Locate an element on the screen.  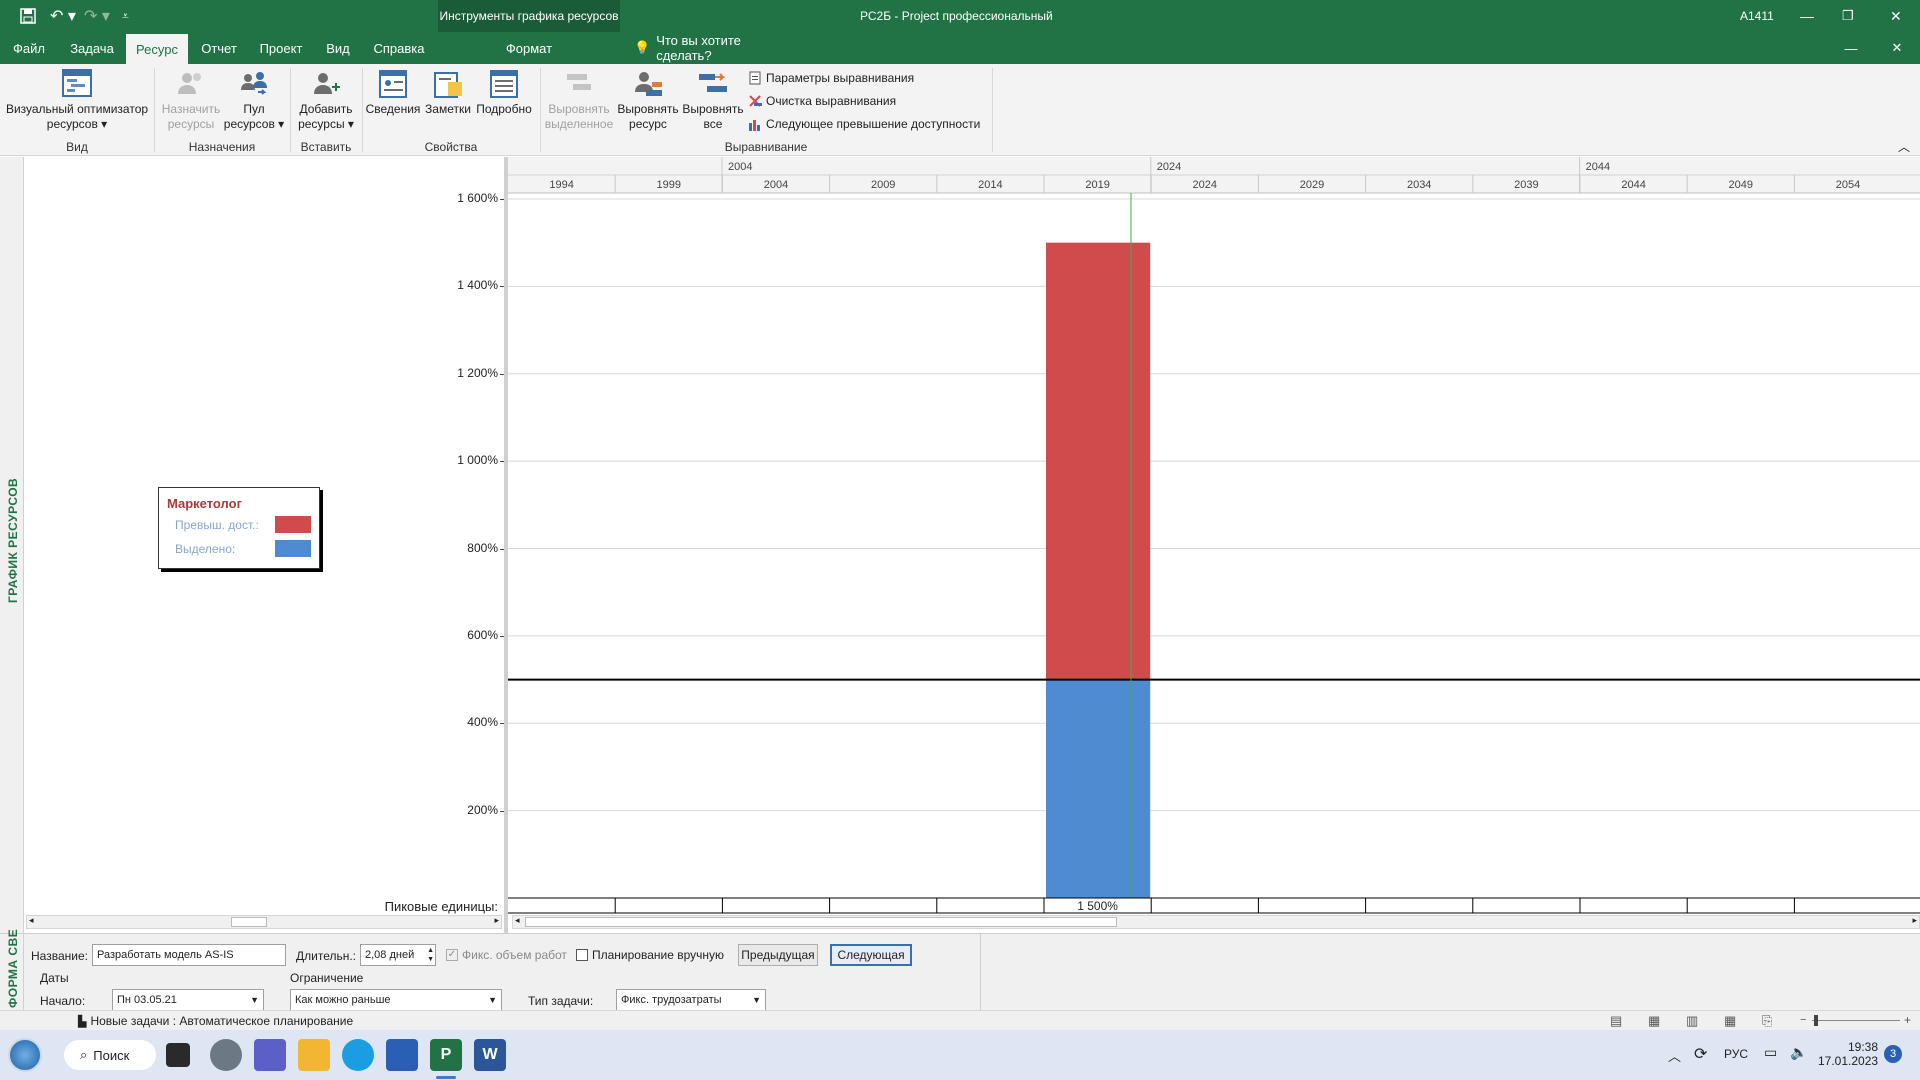
start-date-dropdown: Пн 03.05.21 ▼ is located at coordinates (188, 1000).